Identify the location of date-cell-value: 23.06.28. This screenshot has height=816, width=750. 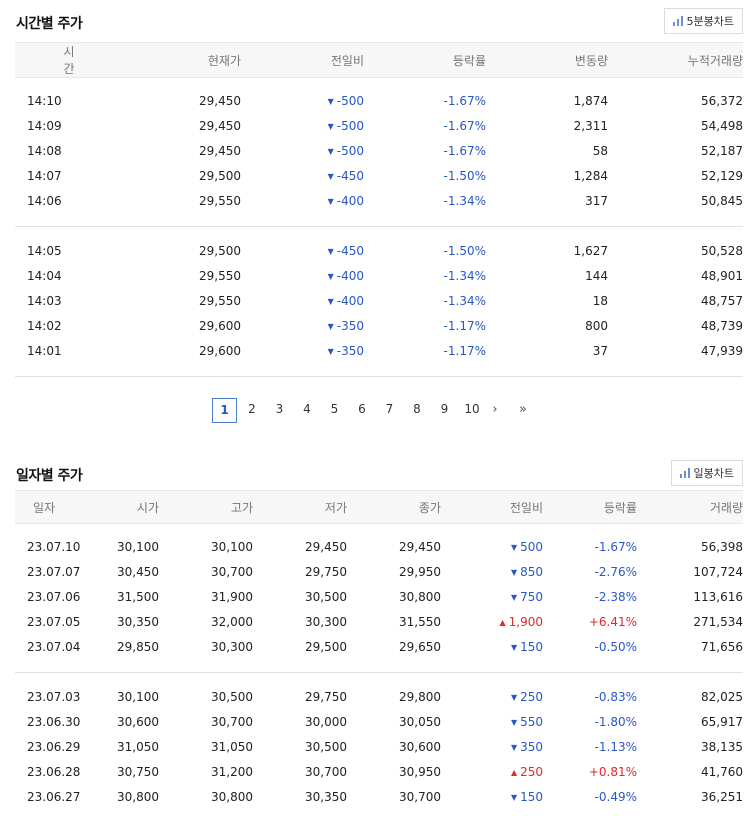
(54, 772).